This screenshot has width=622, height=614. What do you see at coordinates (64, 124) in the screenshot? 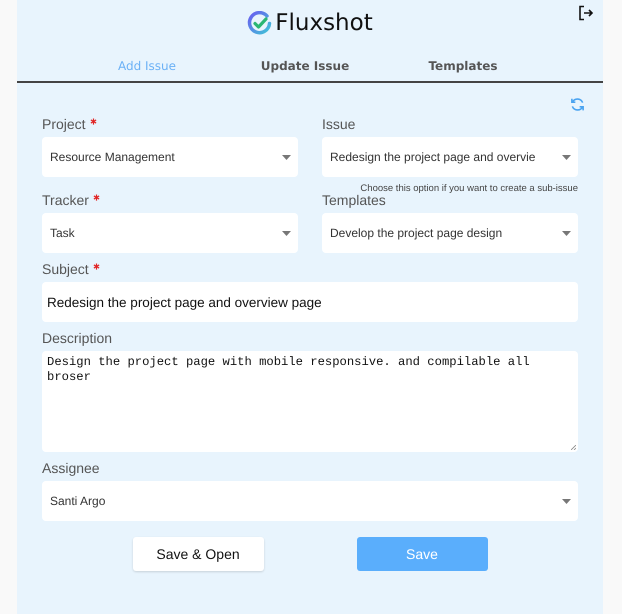
I see `field-label: Project` at bounding box center [64, 124].